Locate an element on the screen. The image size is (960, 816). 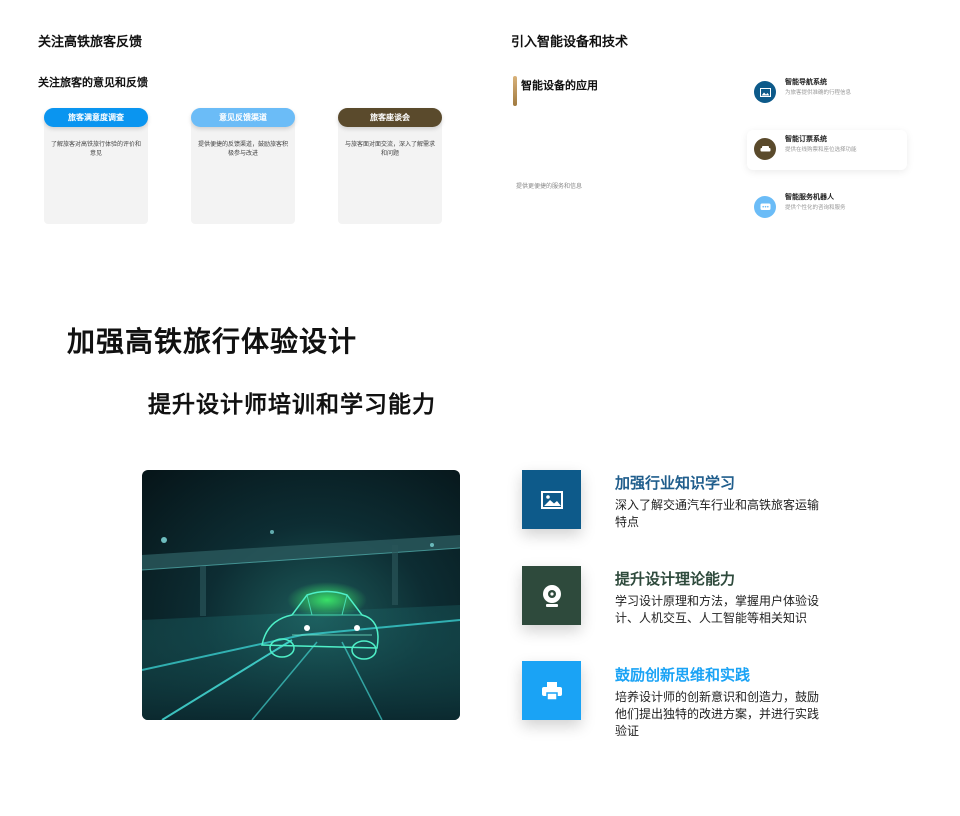
webcam-icon is located at coordinates (551, 595).